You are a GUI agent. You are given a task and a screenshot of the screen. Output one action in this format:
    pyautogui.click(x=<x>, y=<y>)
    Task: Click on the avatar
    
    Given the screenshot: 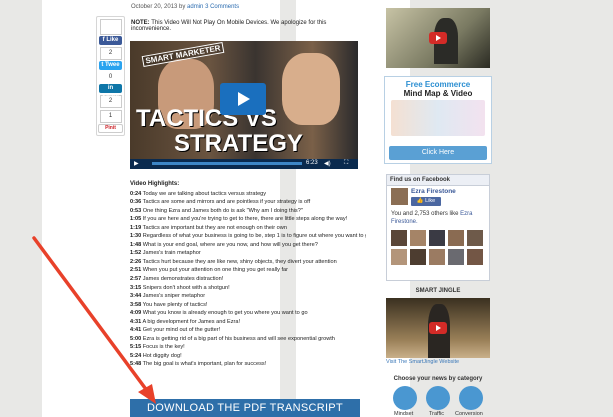 What is the action you would take?
    pyautogui.click(x=399, y=196)
    